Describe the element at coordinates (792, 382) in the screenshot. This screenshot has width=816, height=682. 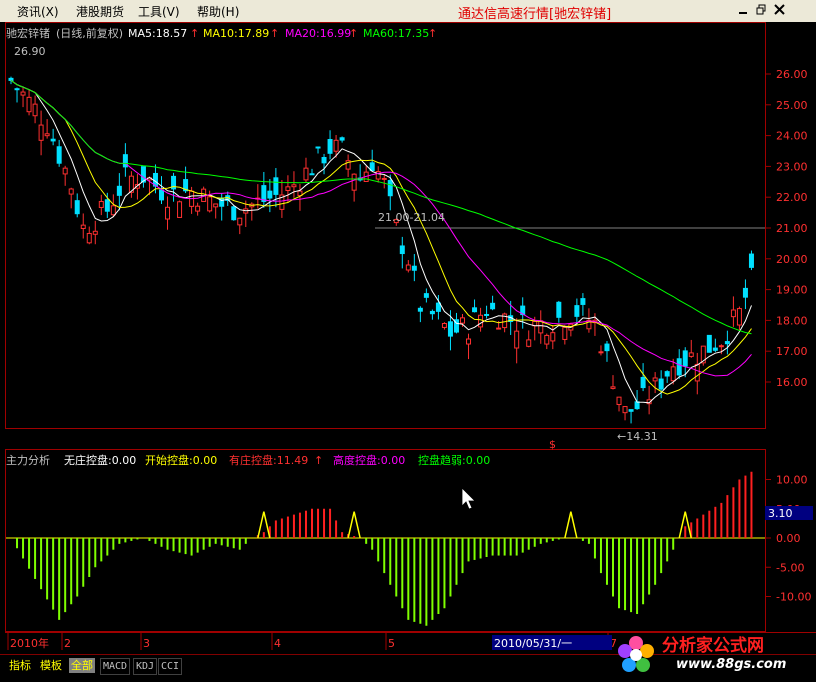
I see `price-tick-label: 16.00` at that location.